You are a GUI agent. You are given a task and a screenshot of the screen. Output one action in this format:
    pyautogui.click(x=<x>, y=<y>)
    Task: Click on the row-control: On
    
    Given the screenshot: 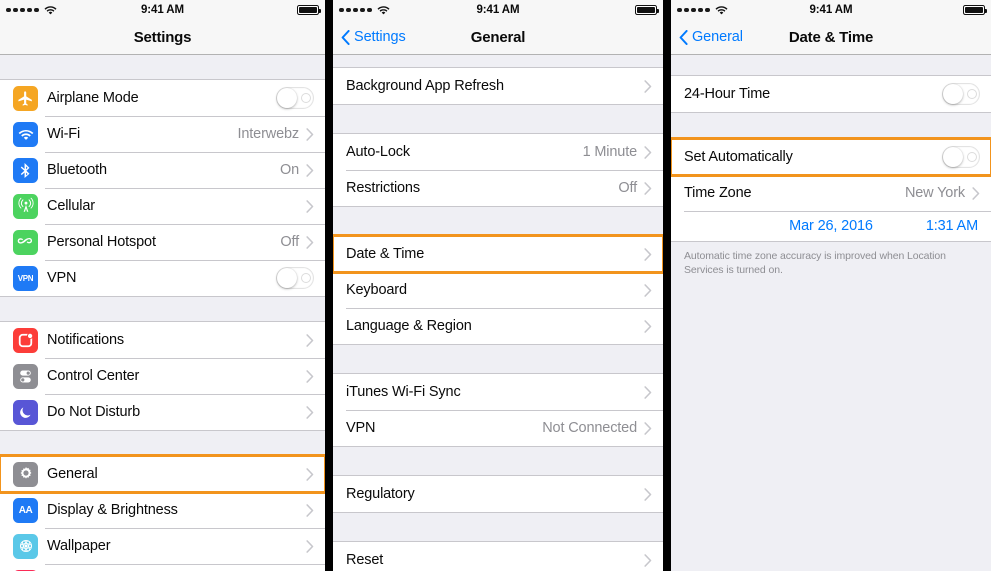 What is the action you would take?
    pyautogui.click(x=297, y=170)
    